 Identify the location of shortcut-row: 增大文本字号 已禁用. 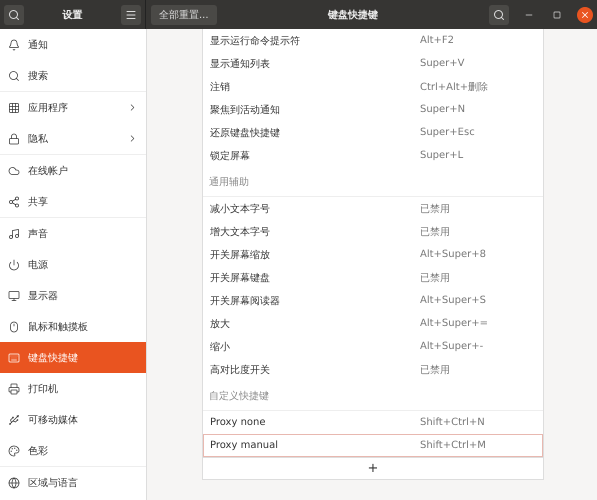
(373, 231).